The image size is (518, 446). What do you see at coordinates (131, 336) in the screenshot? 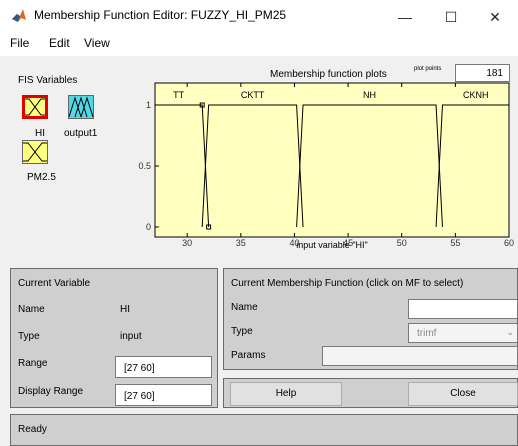
I see `variable-type-value: input` at bounding box center [131, 336].